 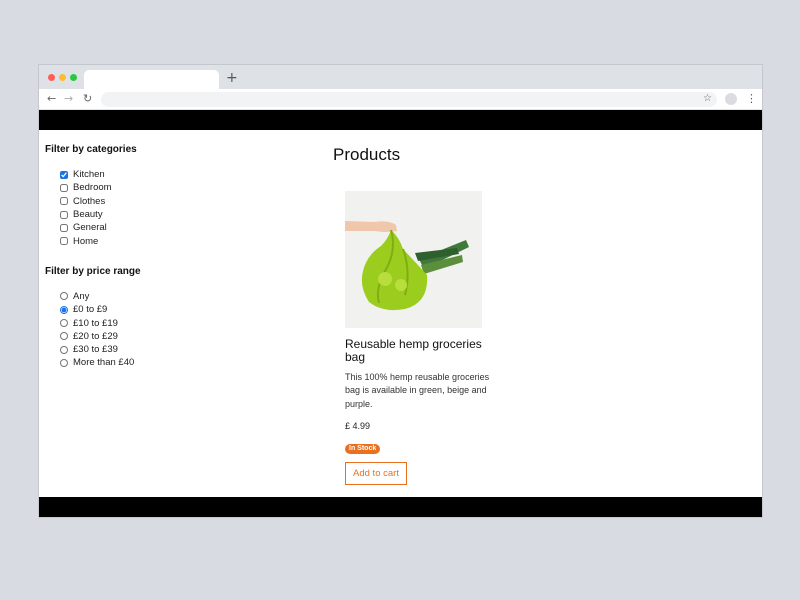 What do you see at coordinates (731, 99) in the screenshot?
I see `profile-avatar` at bounding box center [731, 99].